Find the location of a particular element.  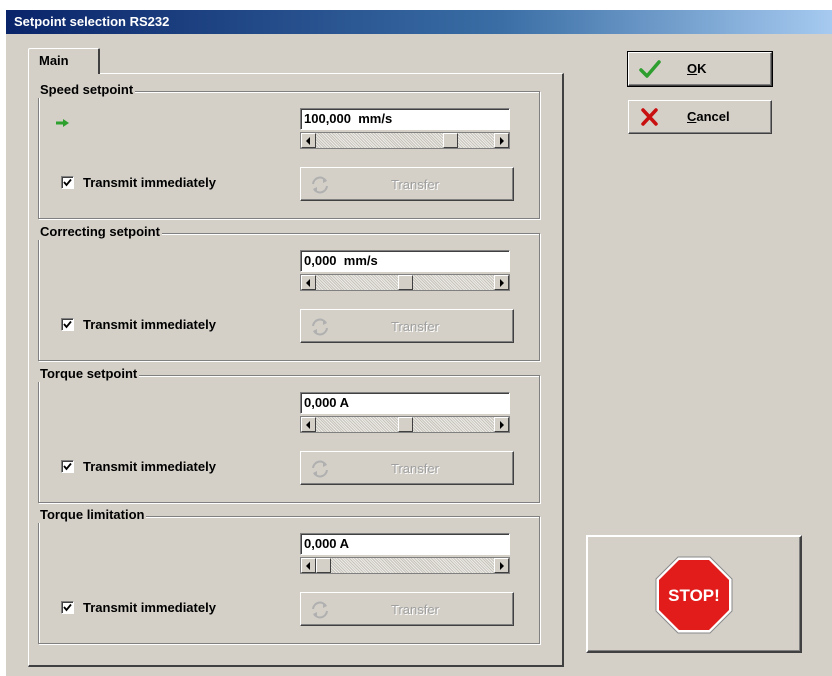

speed-value-field: 100,000 mm/s is located at coordinates (405, 119).